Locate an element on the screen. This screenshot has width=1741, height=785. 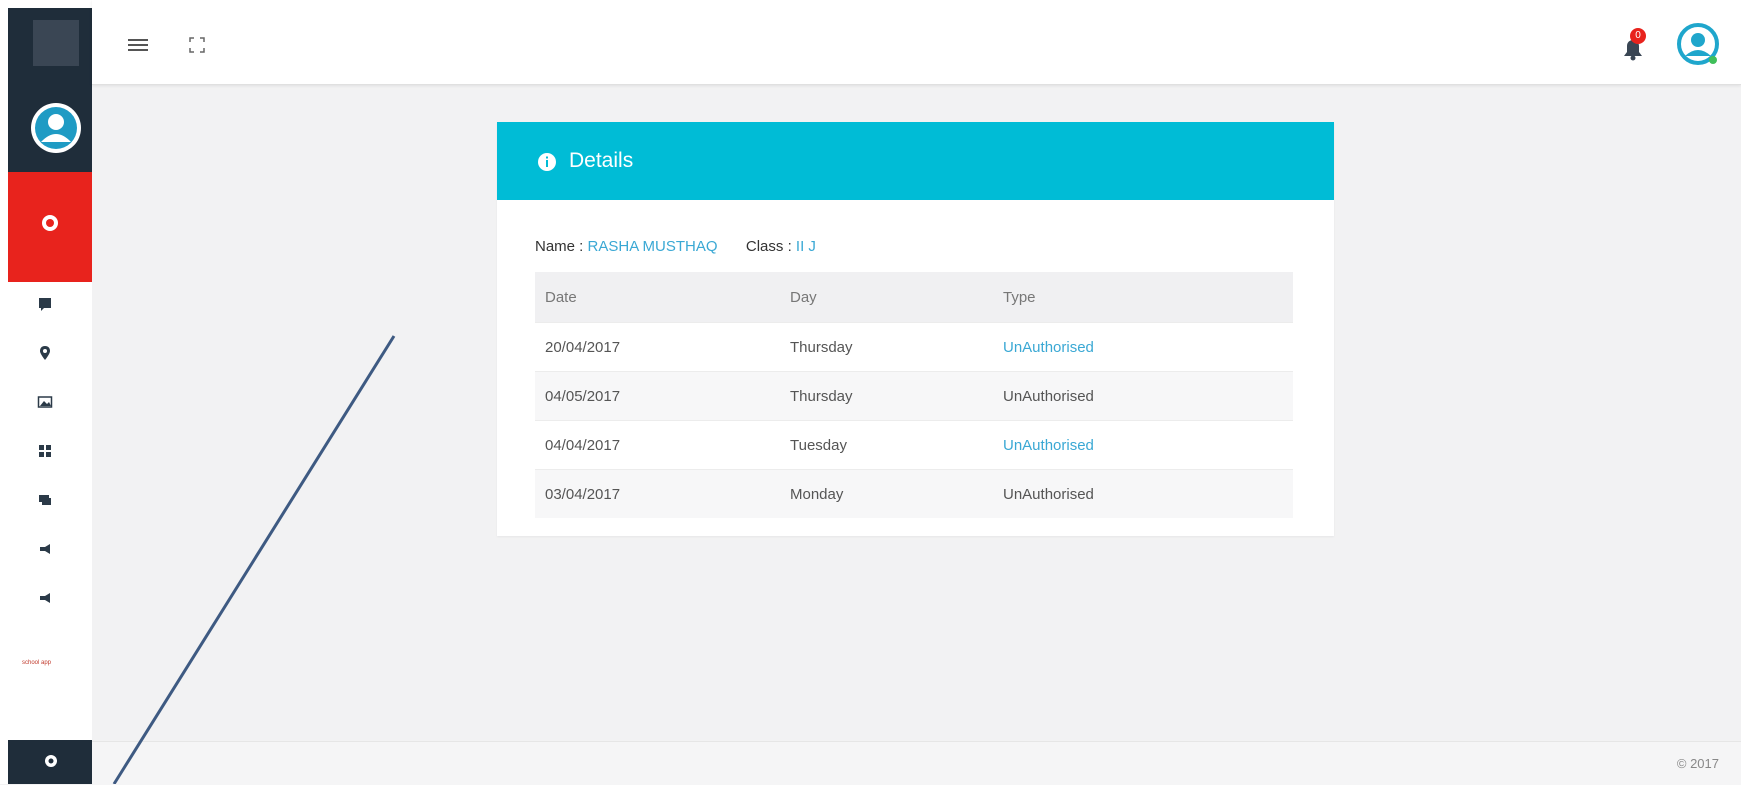
note-icon is located at coordinates (45, 304).